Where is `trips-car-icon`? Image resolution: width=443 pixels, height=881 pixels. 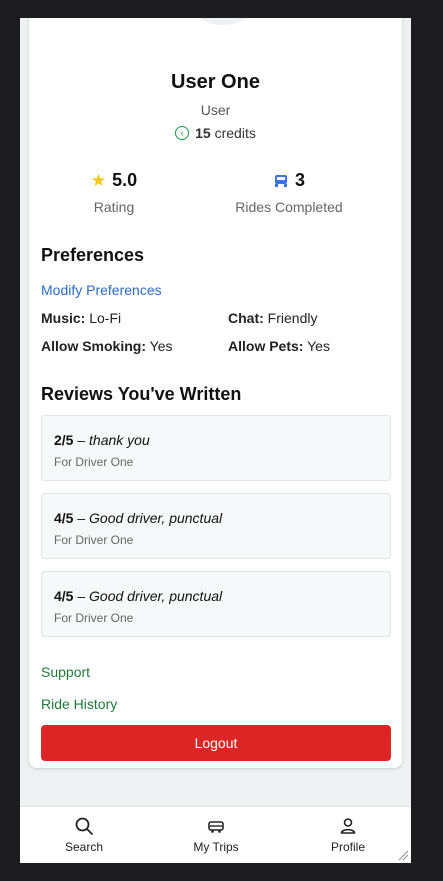 trips-car-icon is located at coordinates (216, 827).